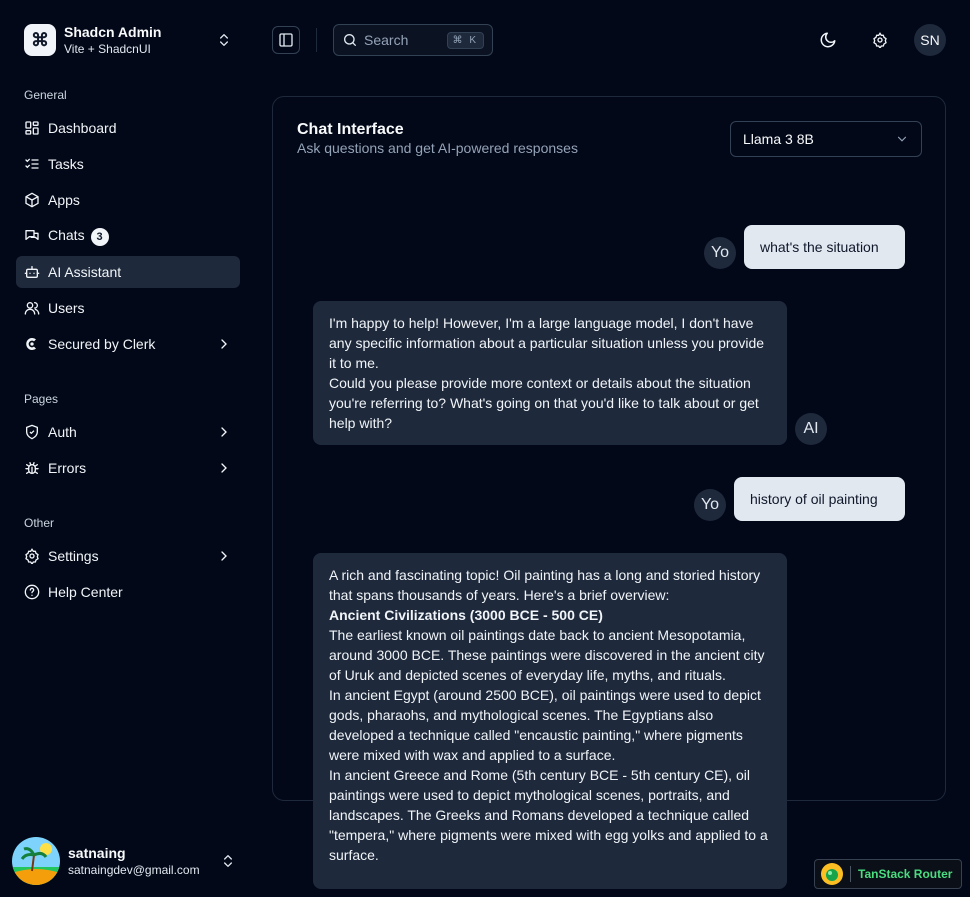  Describe the element at coordinates (66, 308) in the screenshot. I see `sidebar-item-label: Users` at that location.